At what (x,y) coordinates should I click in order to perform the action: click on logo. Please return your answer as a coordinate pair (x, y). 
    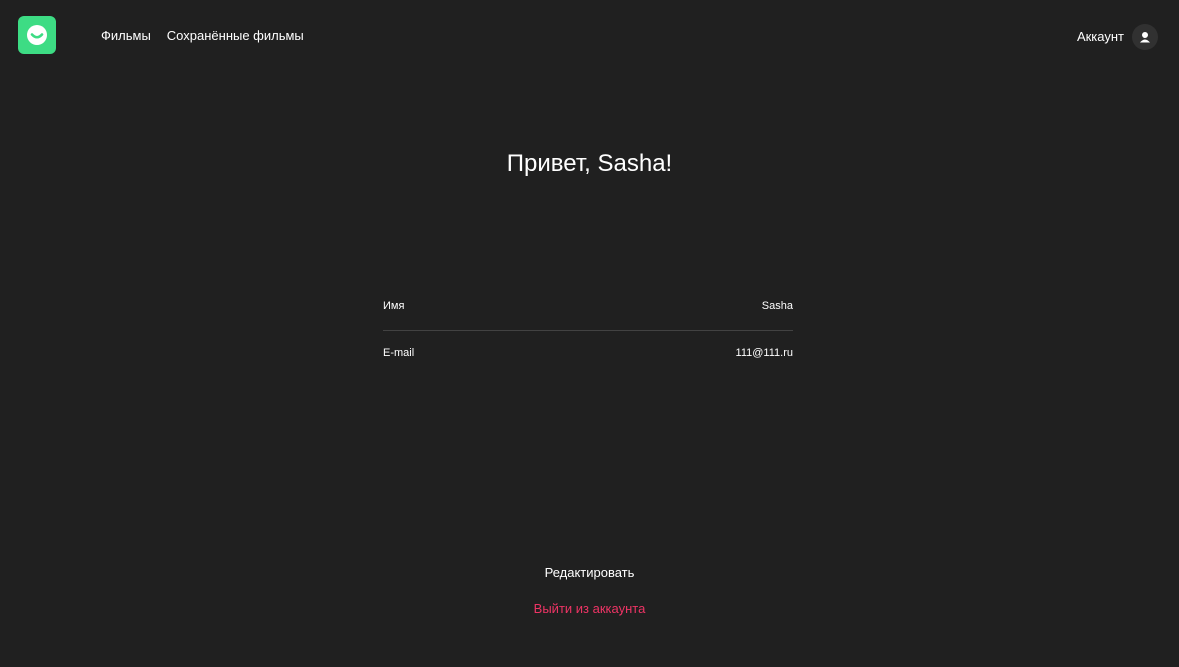
    Looking at the image, I should click on (37, 35).